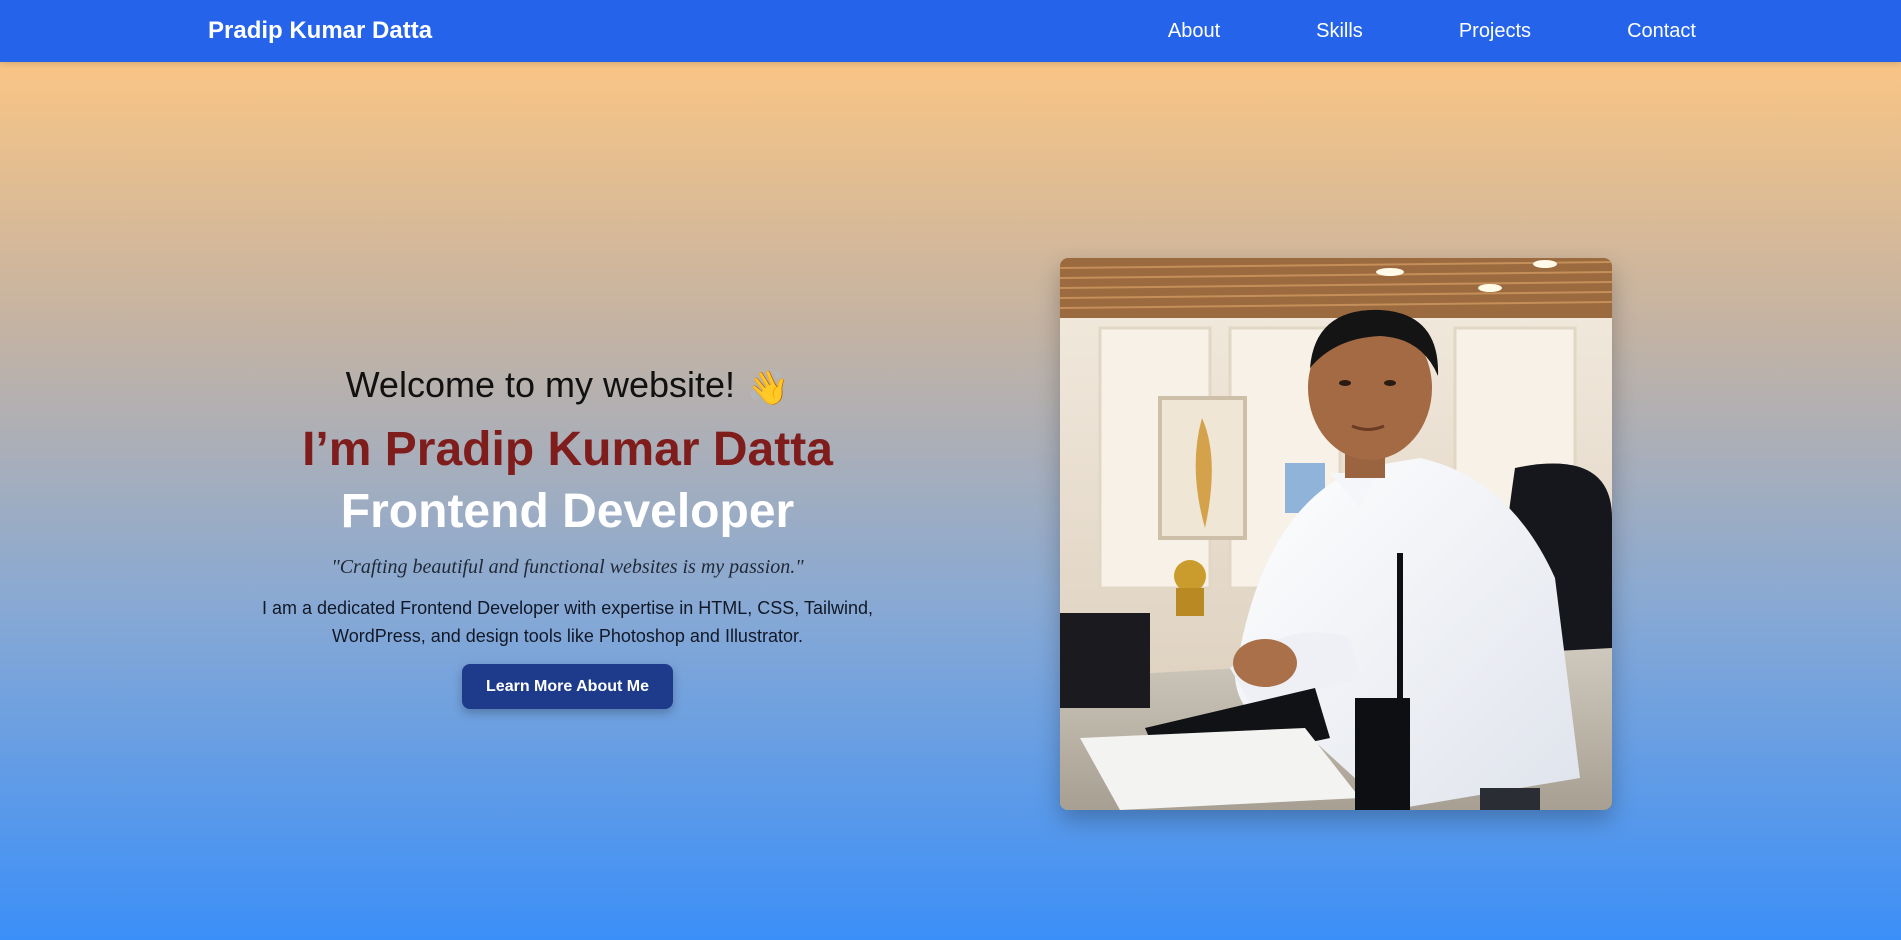 The image size is (1901, 940). I want to click on role-heading: Frontend Developer, so click(567, 511).